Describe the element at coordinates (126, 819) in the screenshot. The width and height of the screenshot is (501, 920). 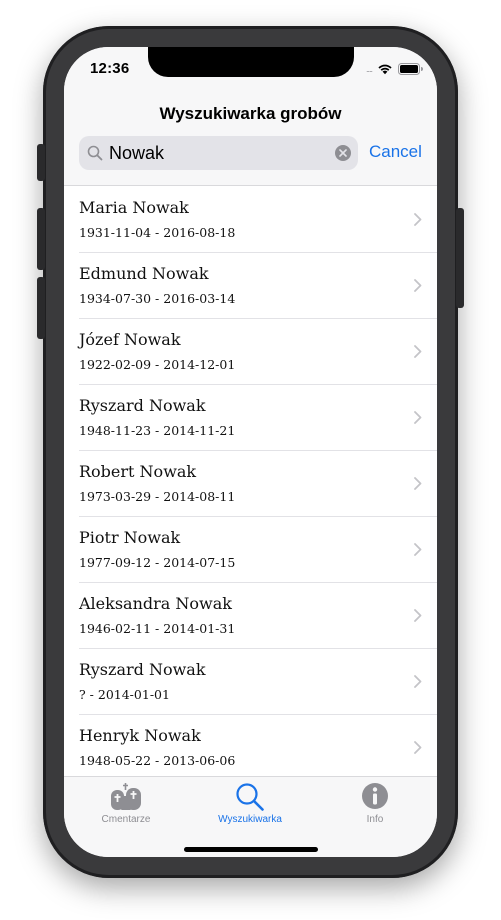
I see `tab-label: Cmentarze` at that location.